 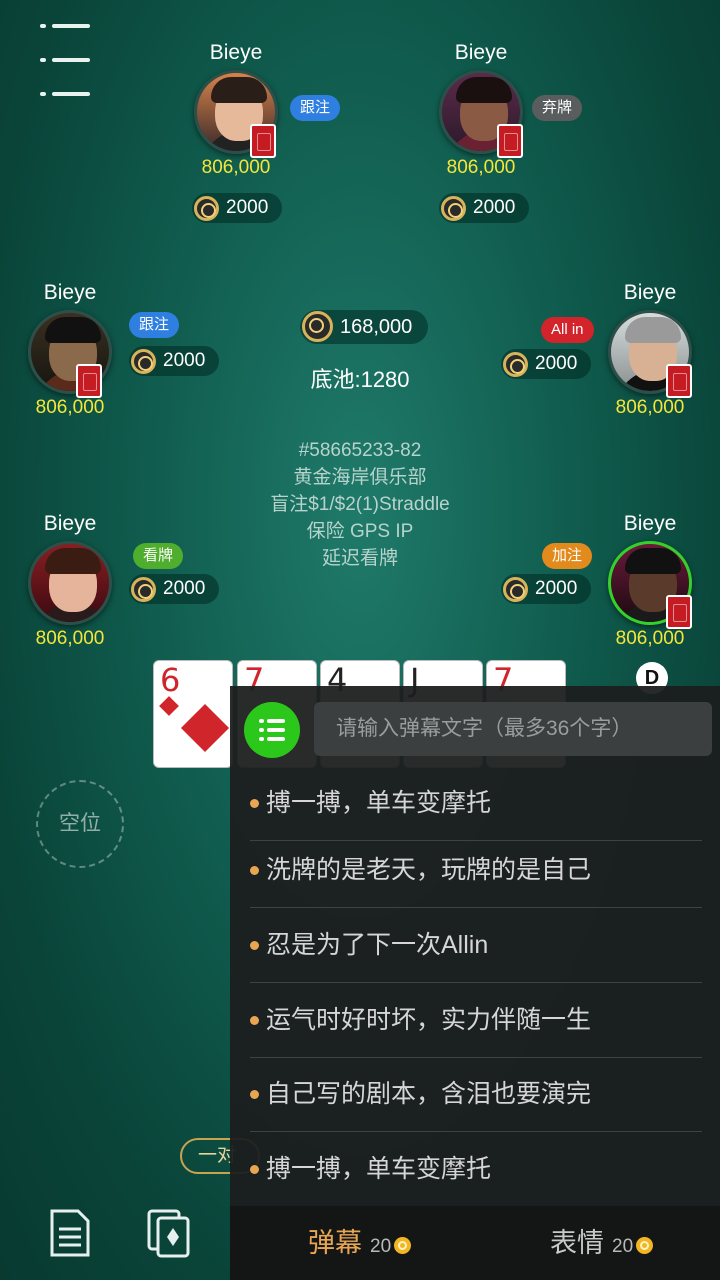 I want to click on delay-info: 延迟看牌, so click(x=359, y=558).